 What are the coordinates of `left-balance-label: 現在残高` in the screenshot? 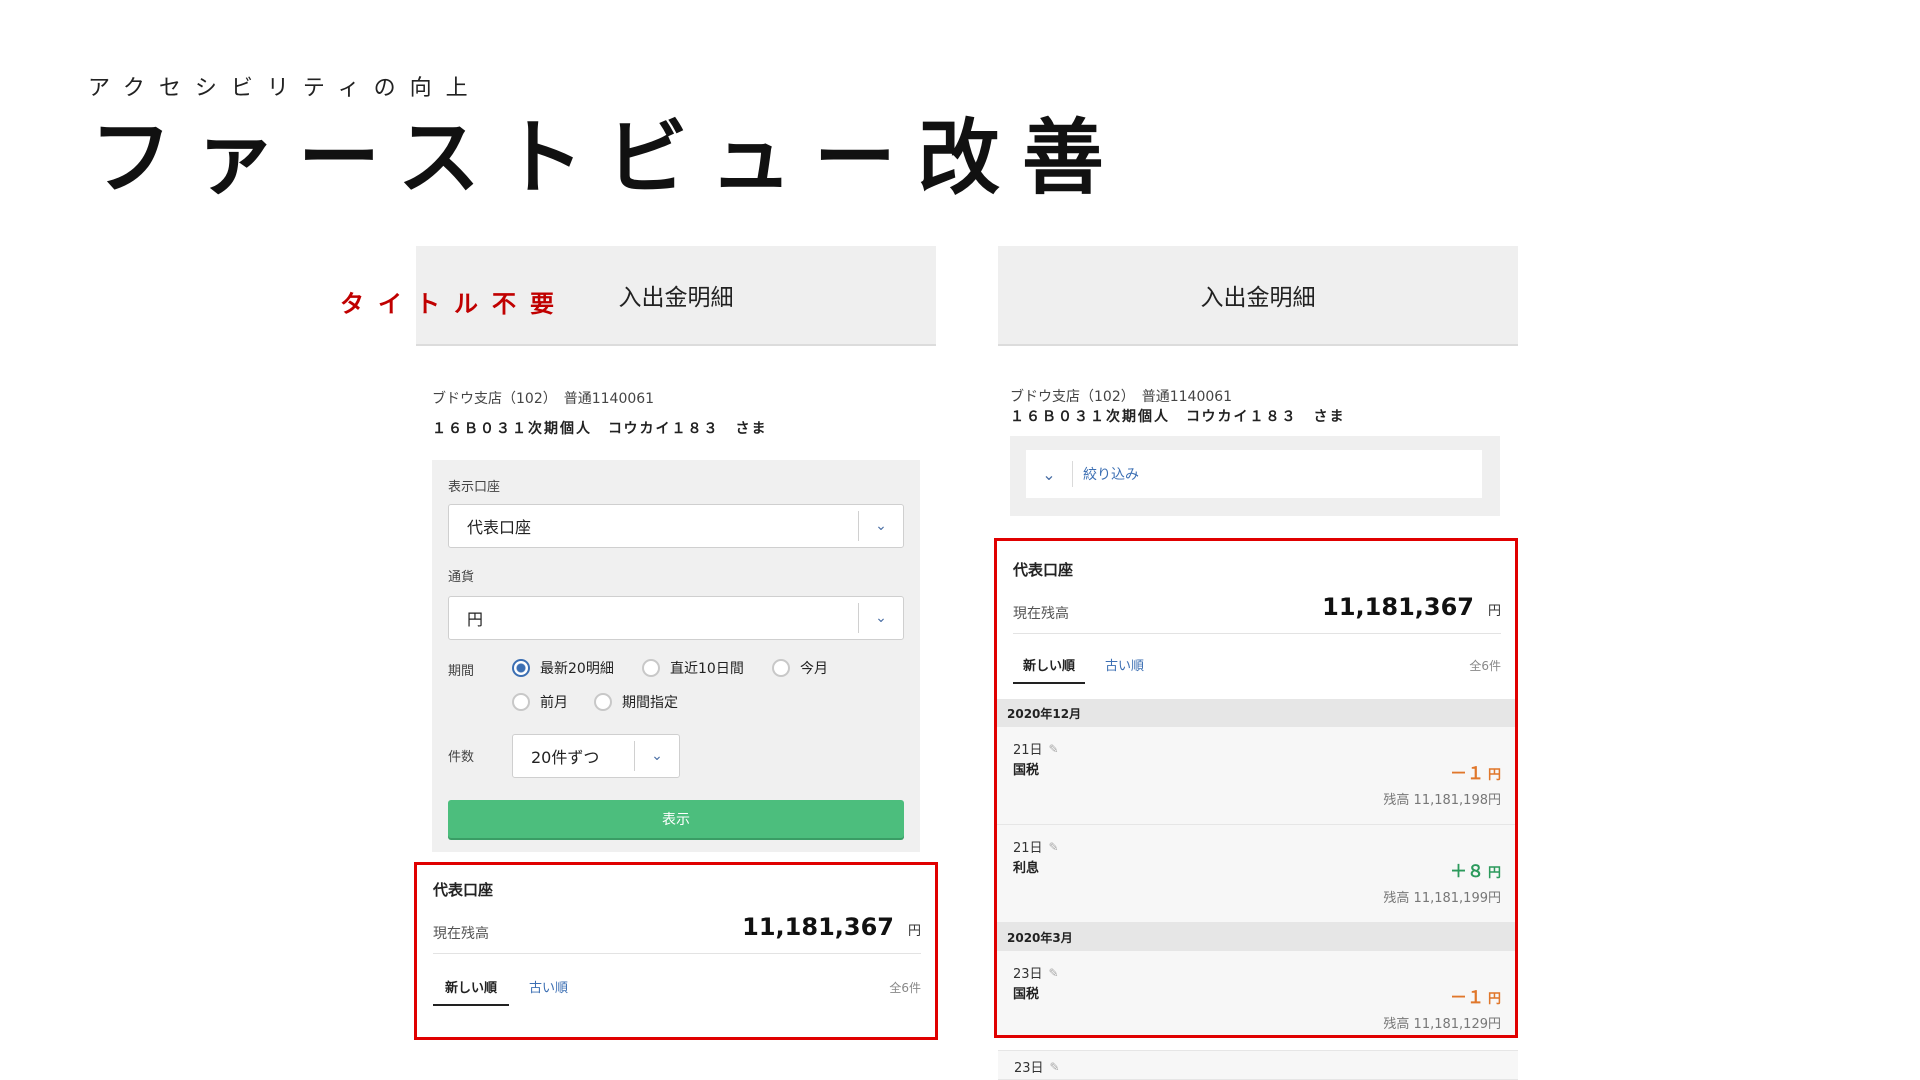 It's located at (461, 934).